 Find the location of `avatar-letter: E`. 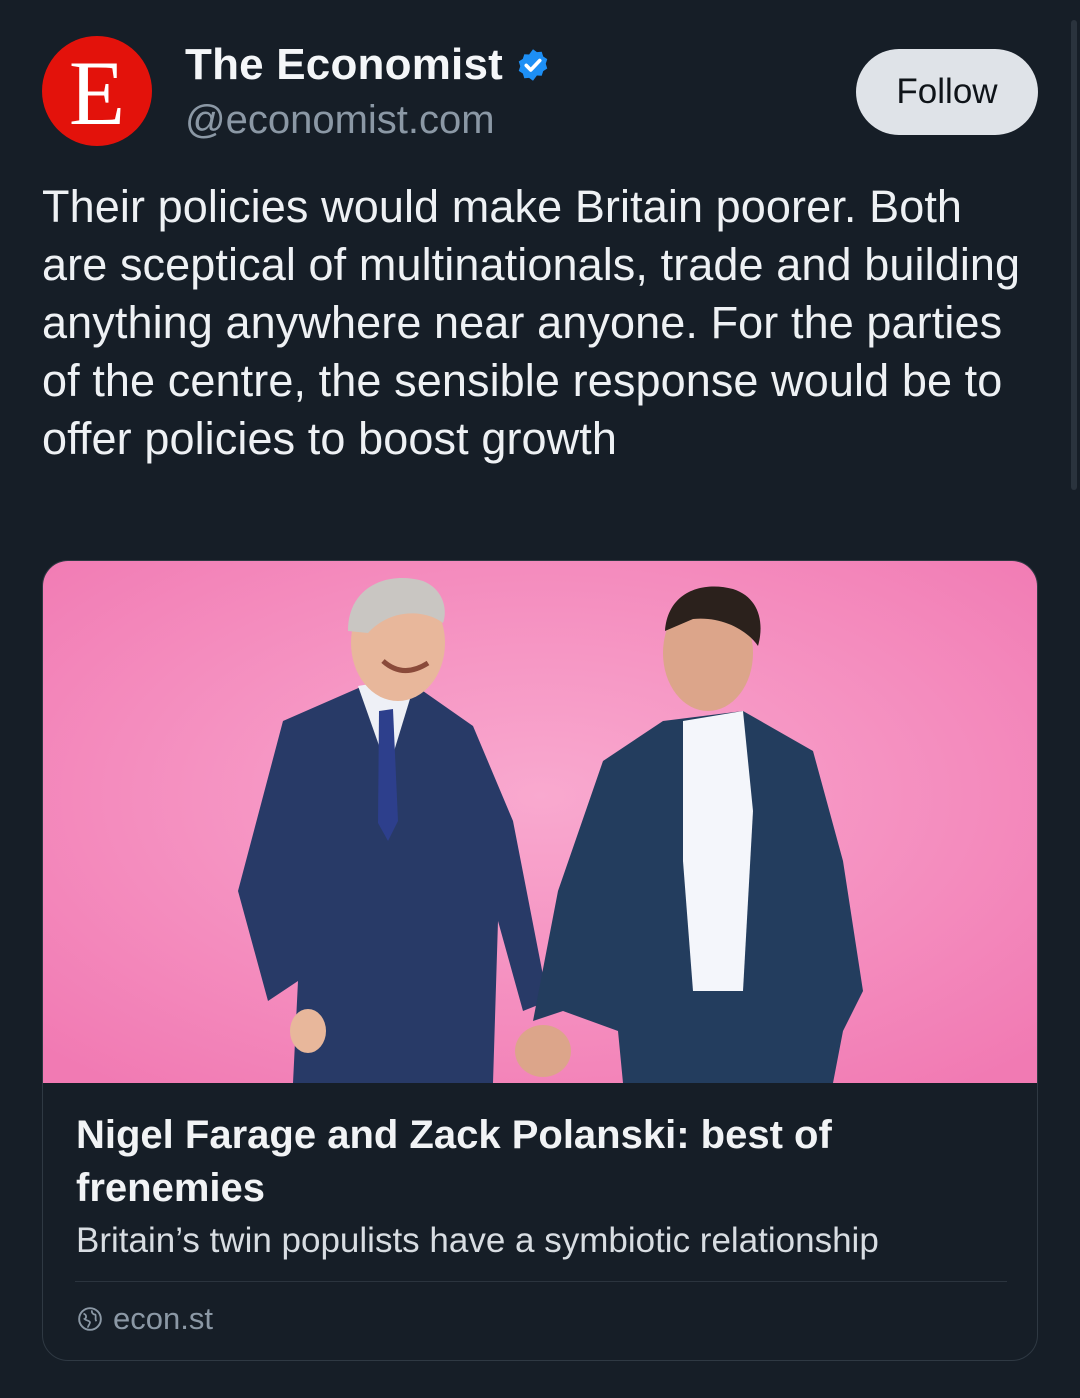

avatar-letter: E is located at coordinates (97, 93).